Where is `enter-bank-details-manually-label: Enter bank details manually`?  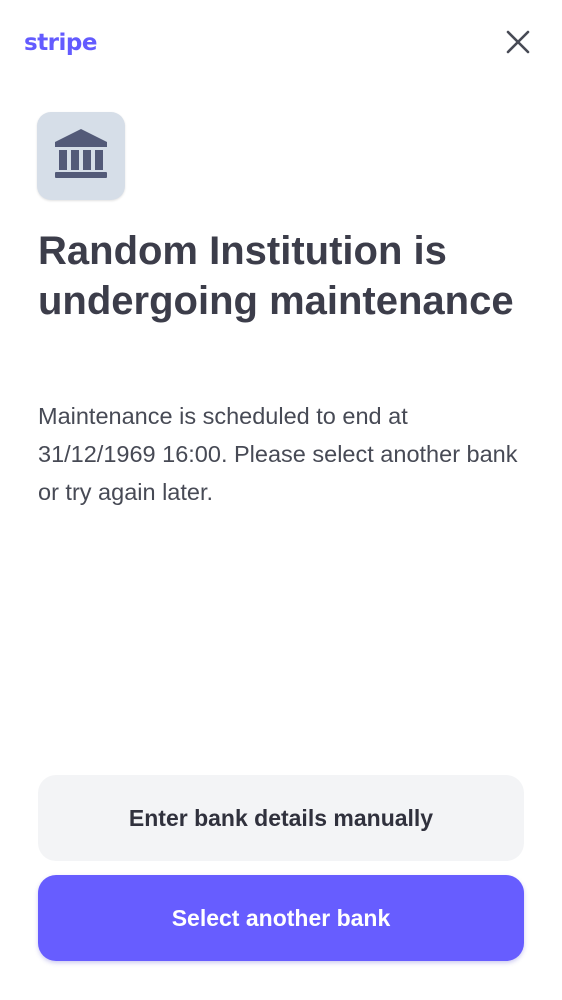 enter-bank-details-manually-label: Enter bank details manually is located at coordinates (281, 817).